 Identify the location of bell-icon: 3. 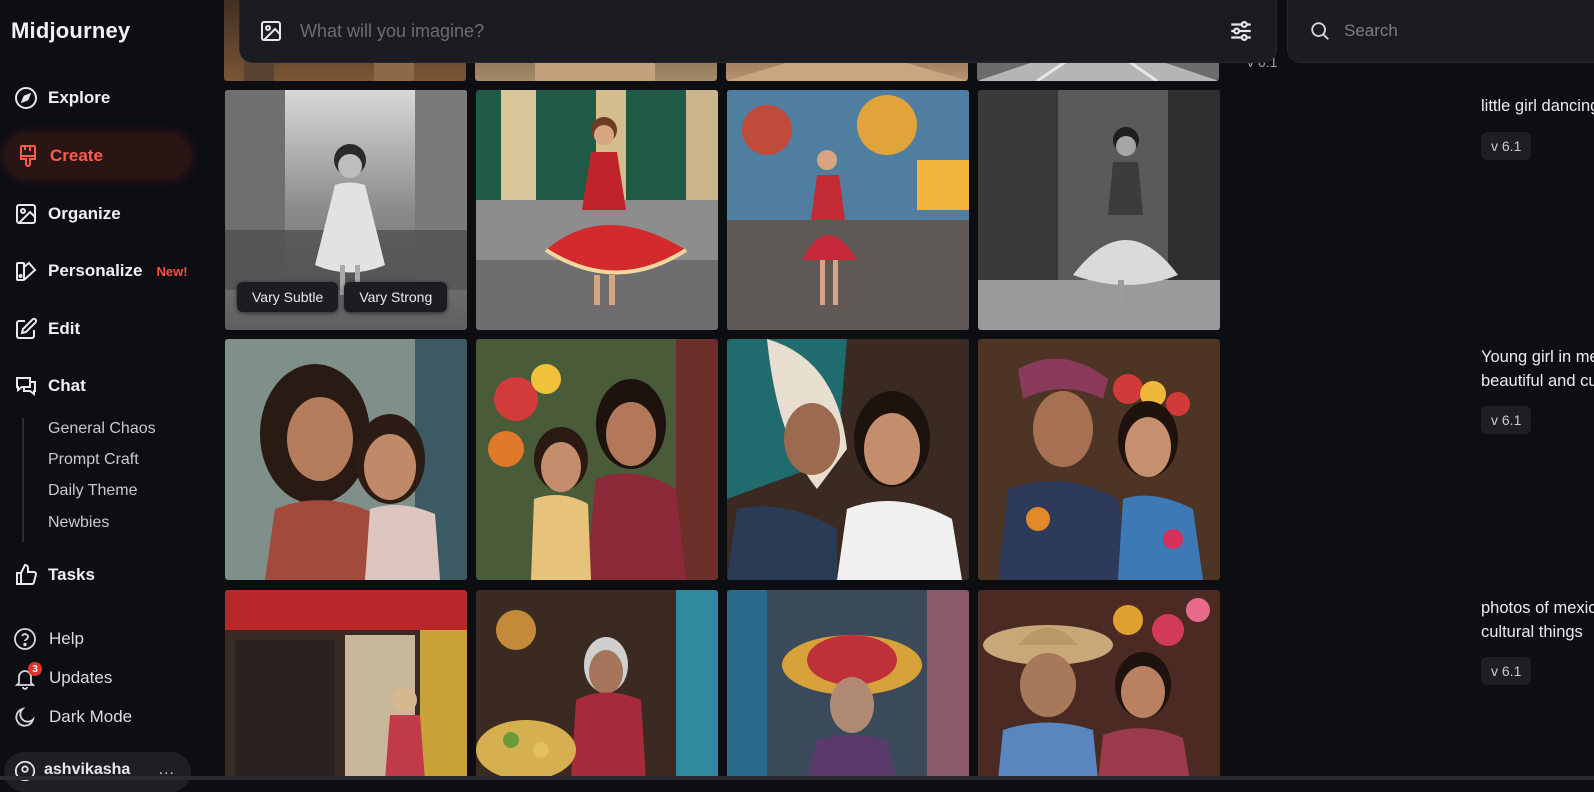
(27, 676).